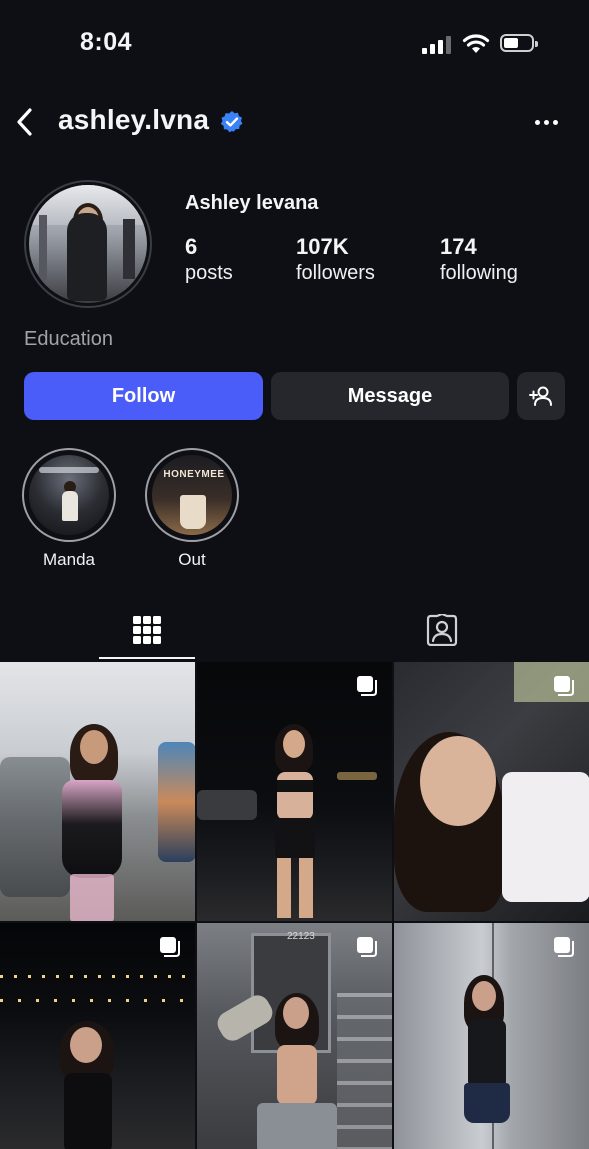  Describe the element at coordinates (231, 122) in the screenshot. I see `verified-badge-icon` at that location.